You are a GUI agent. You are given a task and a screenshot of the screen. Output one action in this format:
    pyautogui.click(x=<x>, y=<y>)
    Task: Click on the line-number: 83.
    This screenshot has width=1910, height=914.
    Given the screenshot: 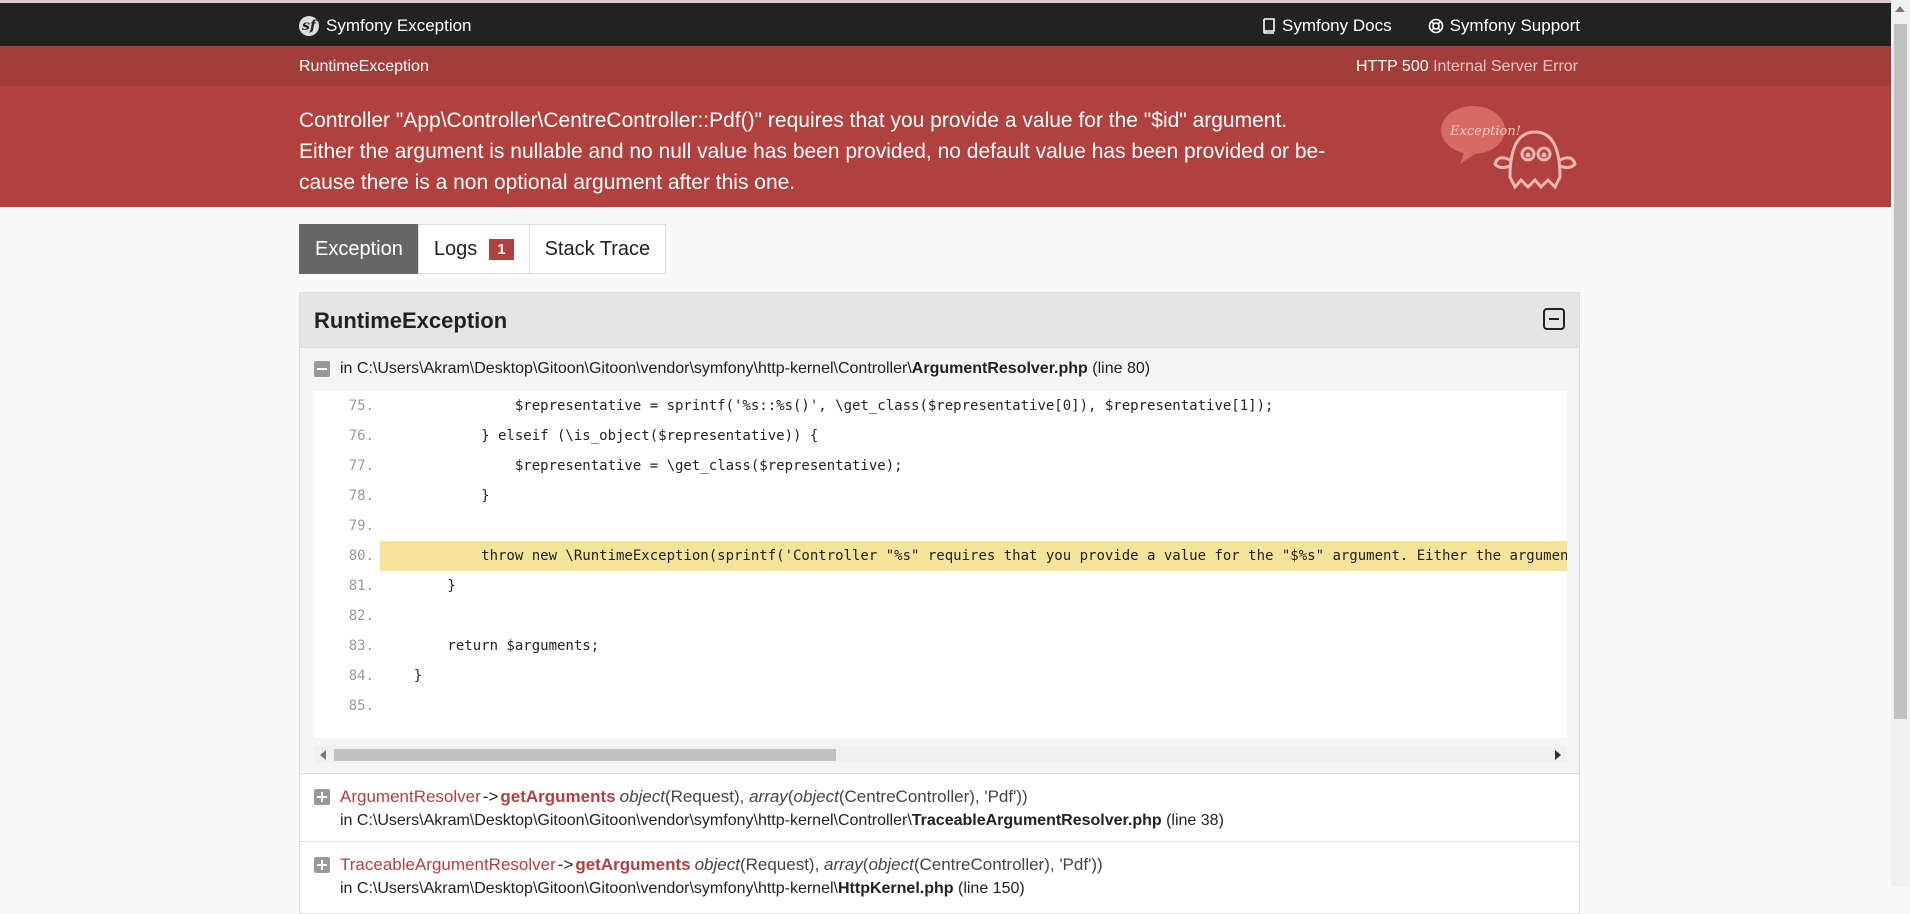 What is the action you would take?
    pyautogui.click(x=361, y=646)
    